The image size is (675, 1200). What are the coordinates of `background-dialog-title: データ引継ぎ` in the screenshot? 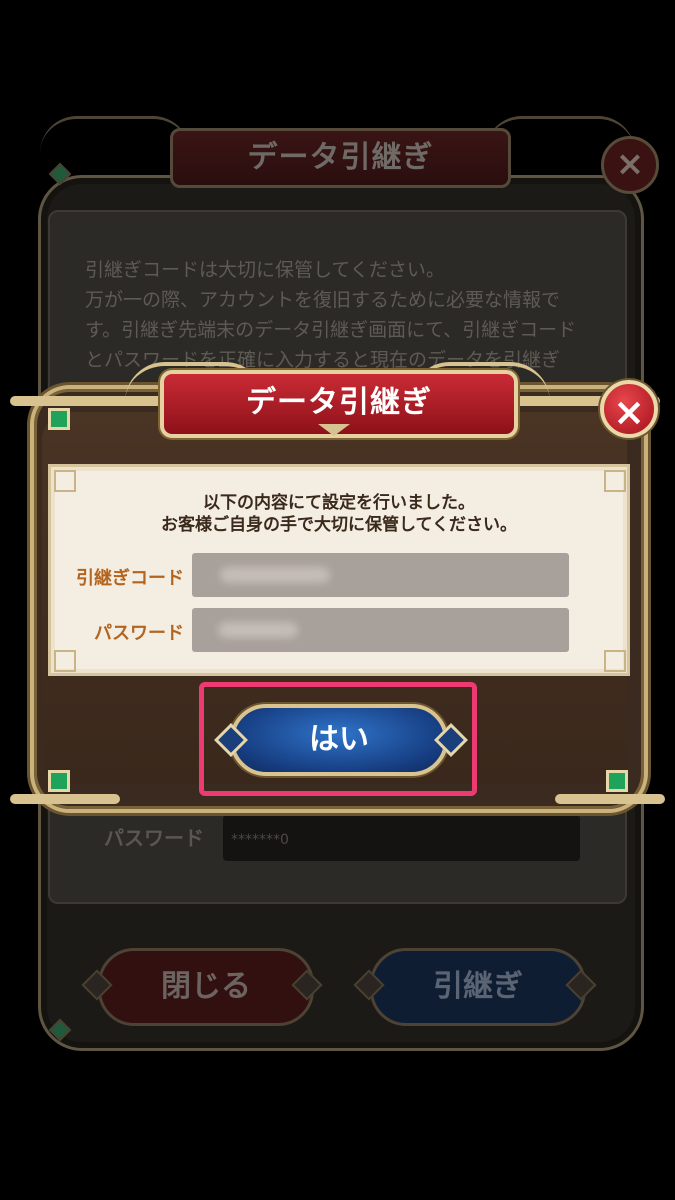 It's located at (340, 158).